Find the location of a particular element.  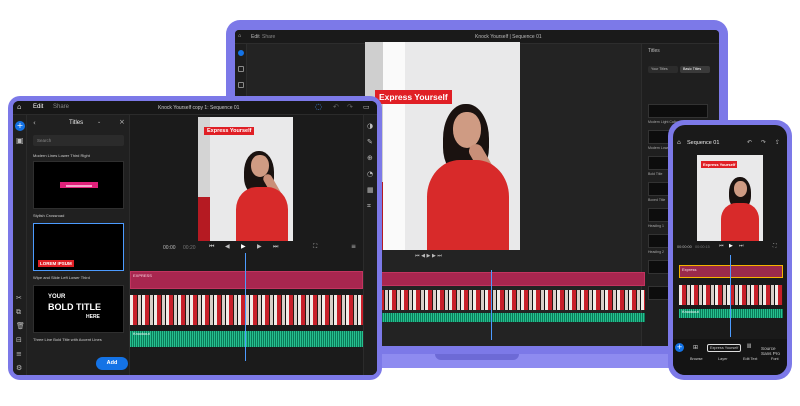

browse-label: Browse is located at coordinates (696, 359).